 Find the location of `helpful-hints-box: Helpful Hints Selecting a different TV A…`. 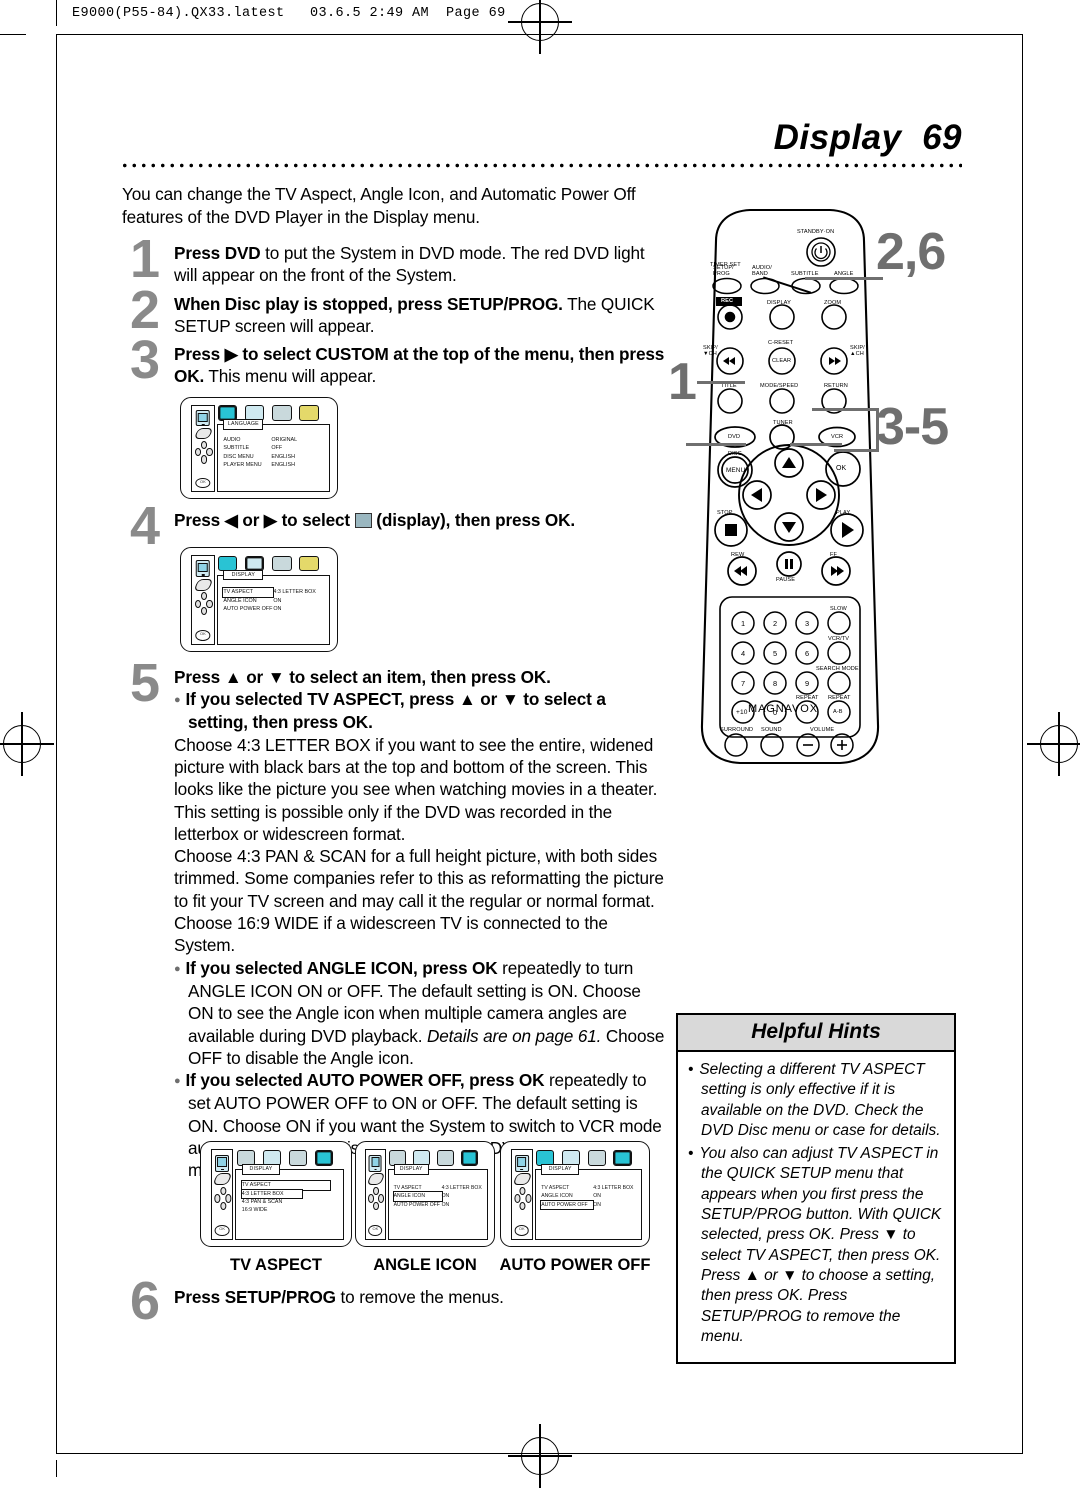

helpful-hints-box: Helpful Hints Selecting a different TV A… is located at coordinates (816, 1189).